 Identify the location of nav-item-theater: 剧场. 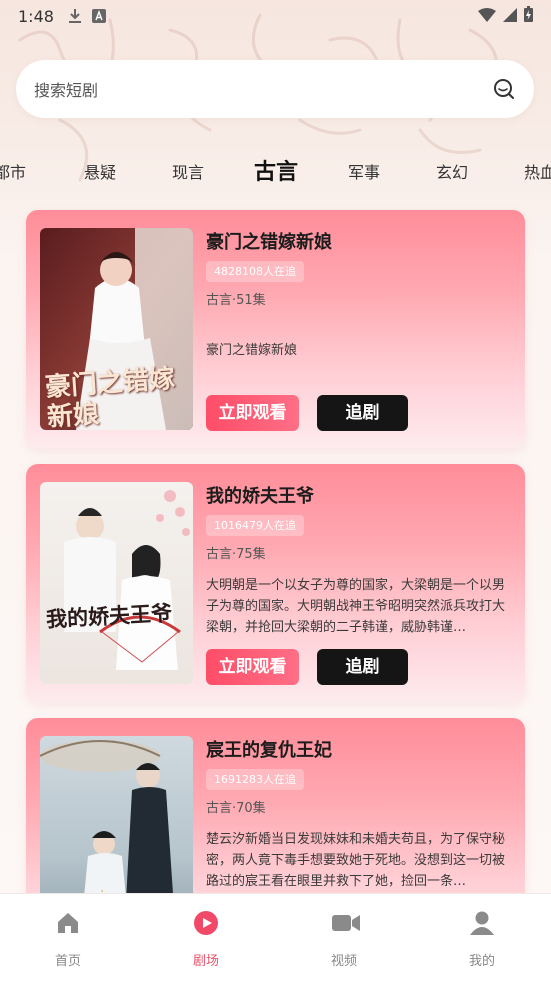
(206, 937).